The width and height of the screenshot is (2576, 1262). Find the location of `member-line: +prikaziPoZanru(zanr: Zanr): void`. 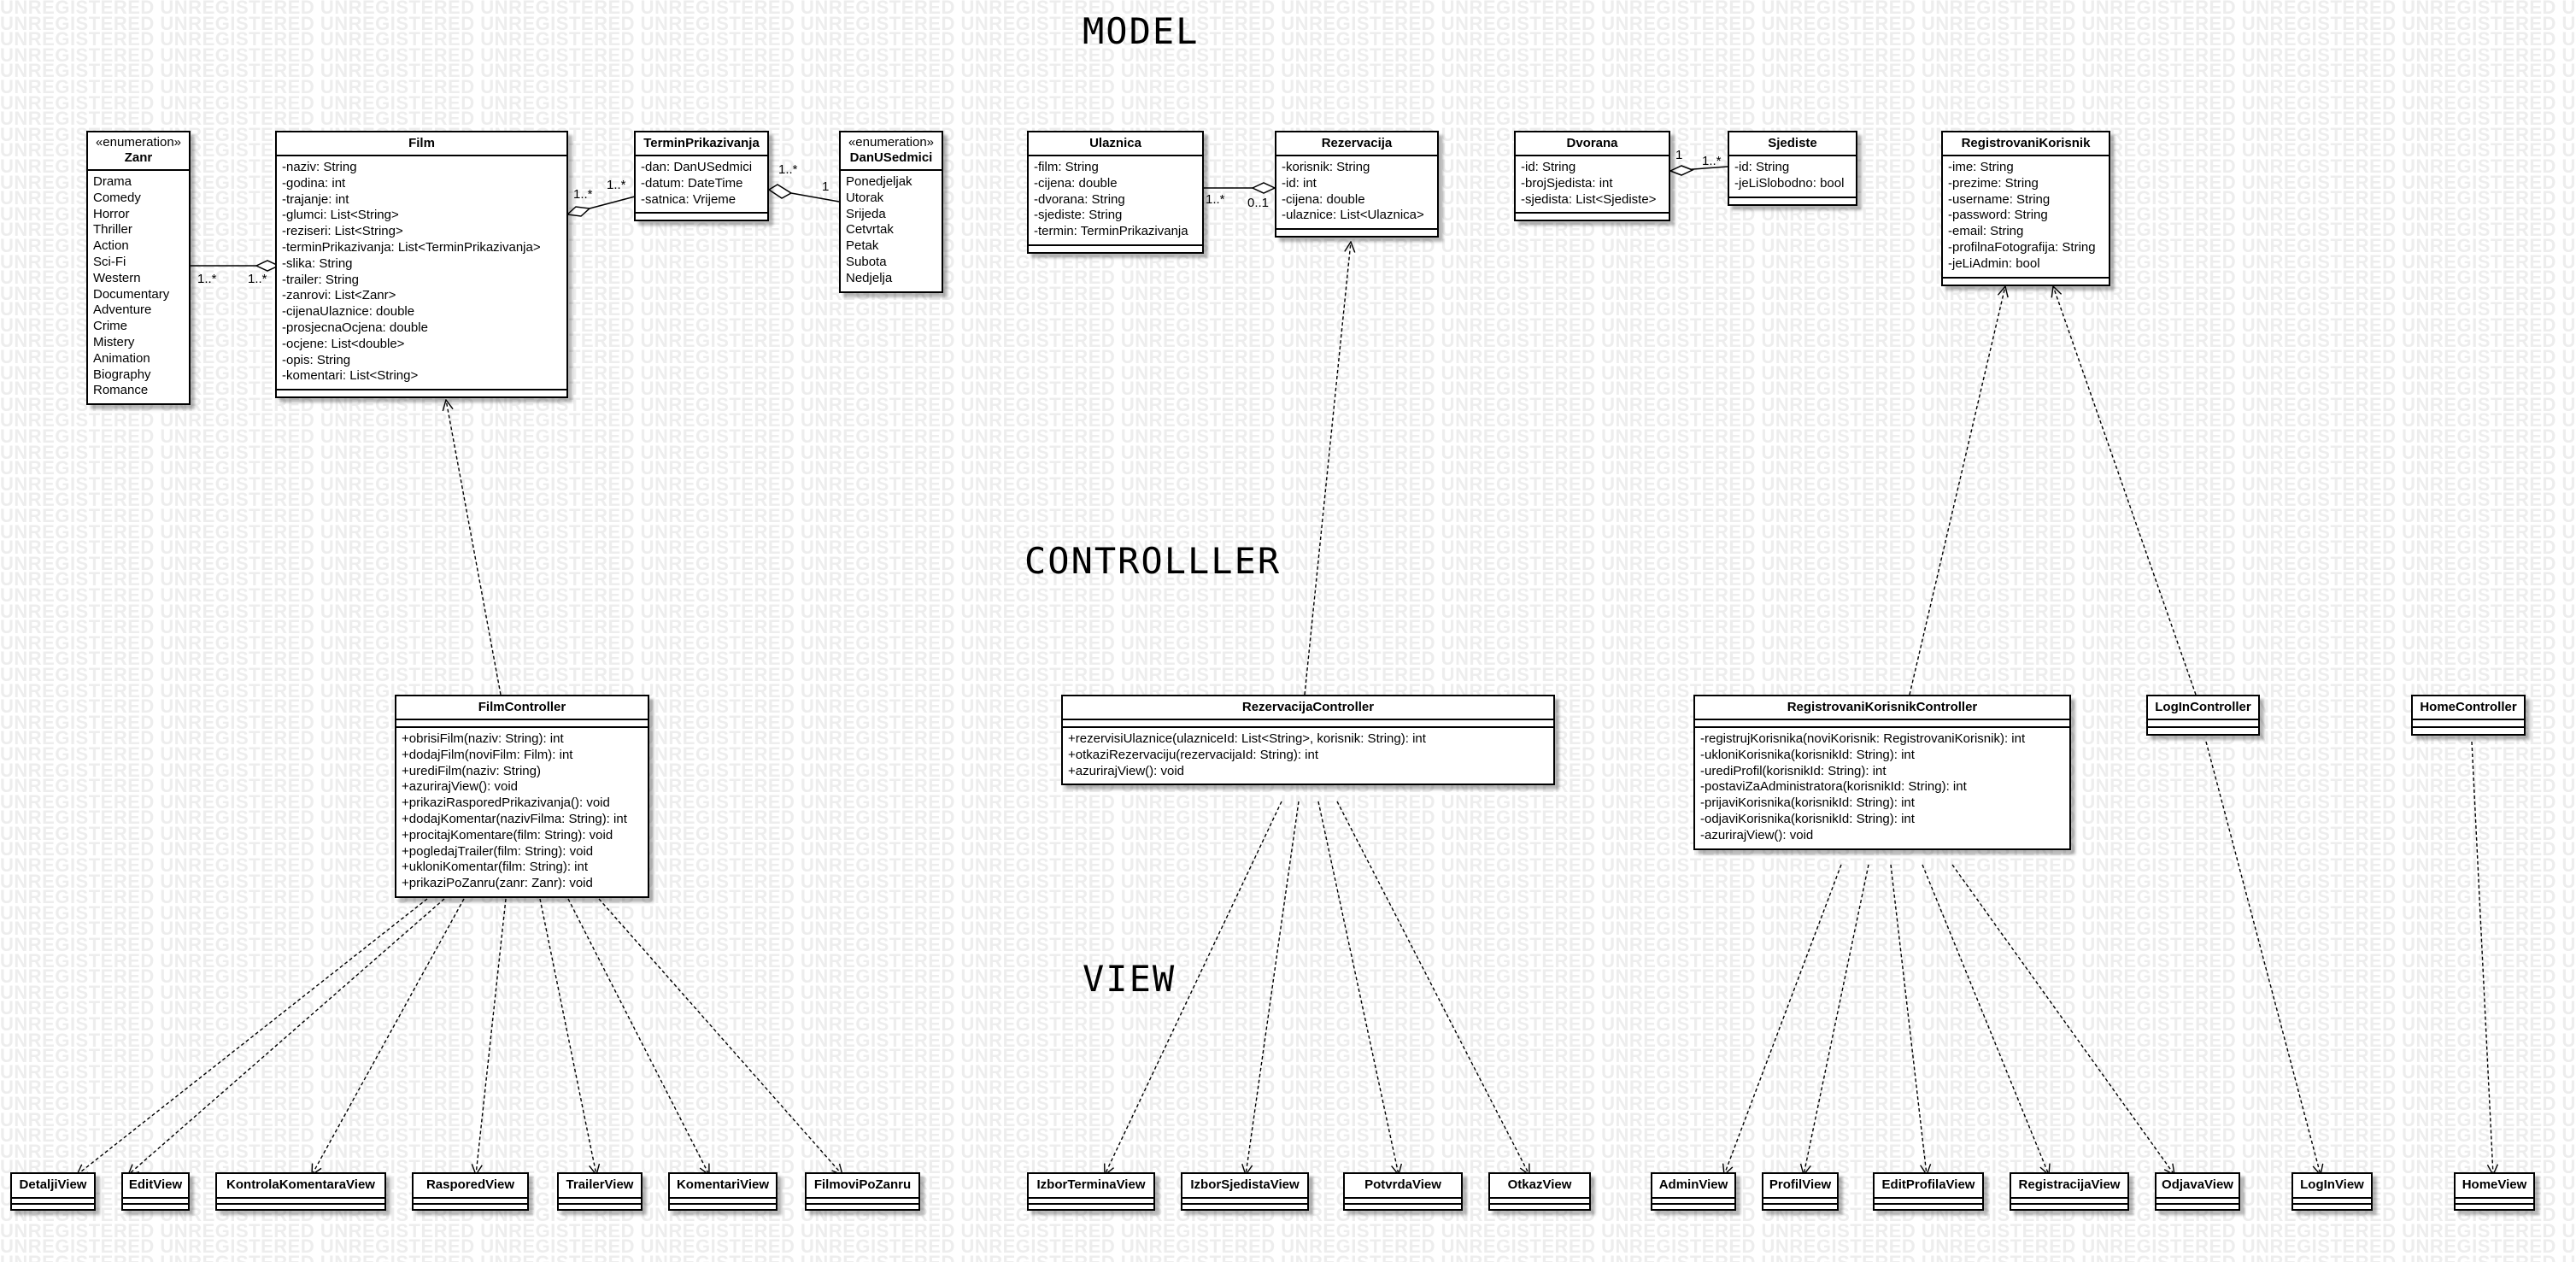

member-line: +prikaziPoZanru(zanr: Zanr): void is located at coordinates (498, 883).